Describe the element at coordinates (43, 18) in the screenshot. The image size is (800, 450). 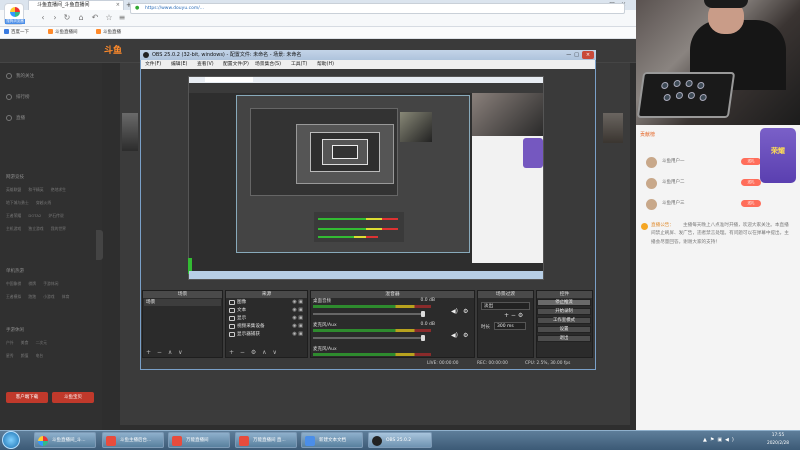
I see `back-icon: ‹` at that location.